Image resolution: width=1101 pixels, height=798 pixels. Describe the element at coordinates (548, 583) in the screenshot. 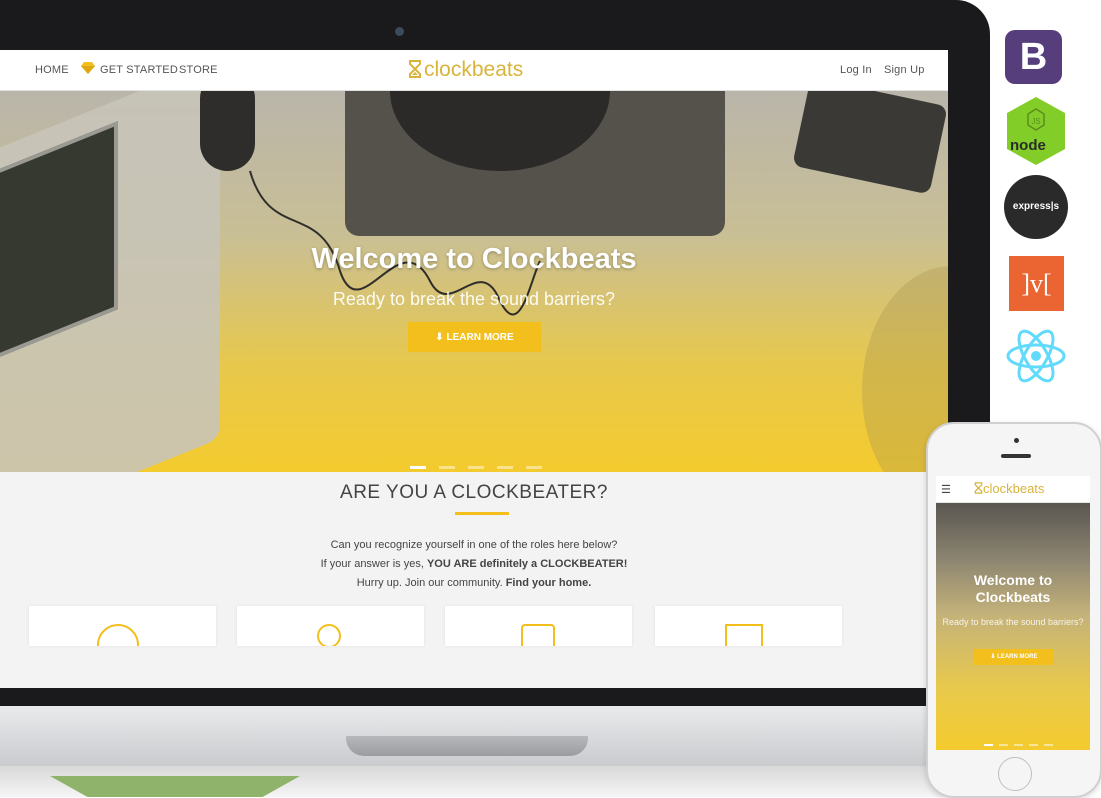

I see `section-line-3-bold: Find your home.` at that location.